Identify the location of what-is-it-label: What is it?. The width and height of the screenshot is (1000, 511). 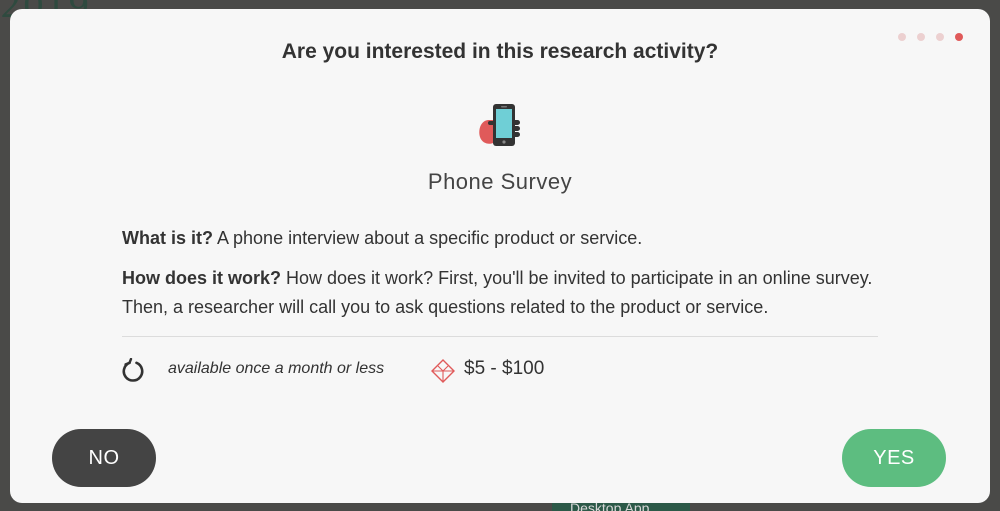
(167, 238).